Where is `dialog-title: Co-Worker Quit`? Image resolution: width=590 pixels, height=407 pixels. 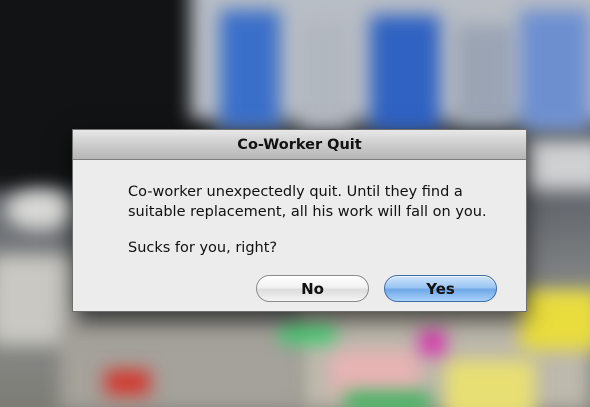
dialog-title: Co-Worker Quit is located at coordinates (299, 144).